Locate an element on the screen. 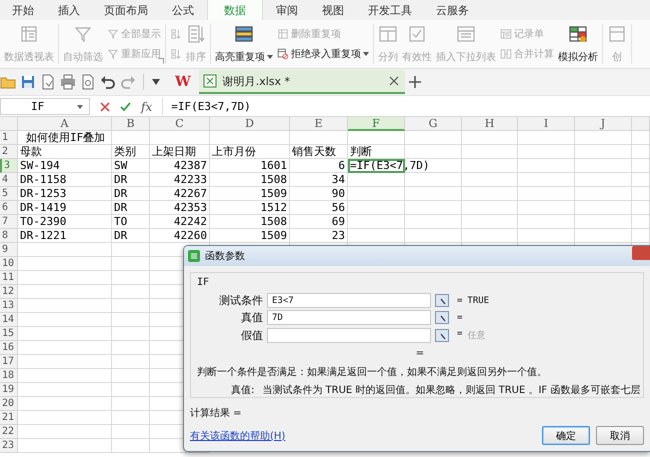 The height and width of the screenshot is (457, 650). document-icon is located at coordinates (48, 82).